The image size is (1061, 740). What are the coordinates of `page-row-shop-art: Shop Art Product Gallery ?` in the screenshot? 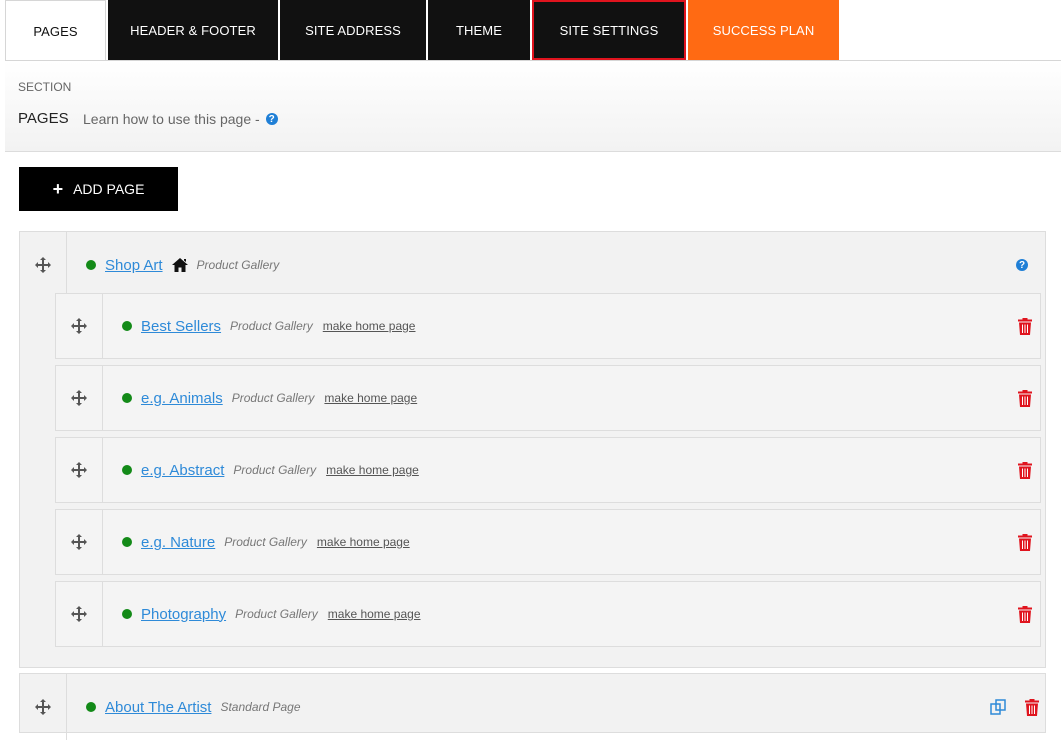 It's located at (532, 265).